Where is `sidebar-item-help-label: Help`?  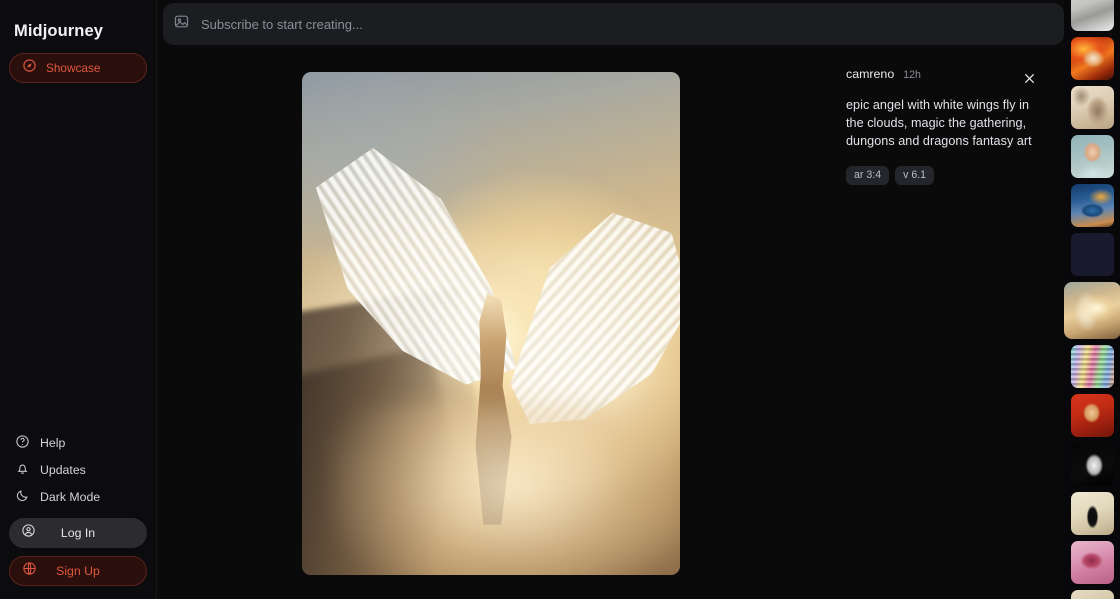
sidebar-item-help-label: Help is located at coordinates (53, 442).